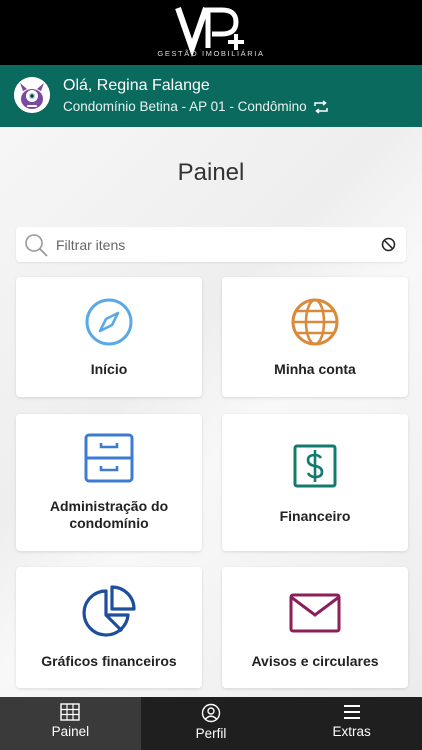  I want to click on cabinet-icon, so click(109, 458).